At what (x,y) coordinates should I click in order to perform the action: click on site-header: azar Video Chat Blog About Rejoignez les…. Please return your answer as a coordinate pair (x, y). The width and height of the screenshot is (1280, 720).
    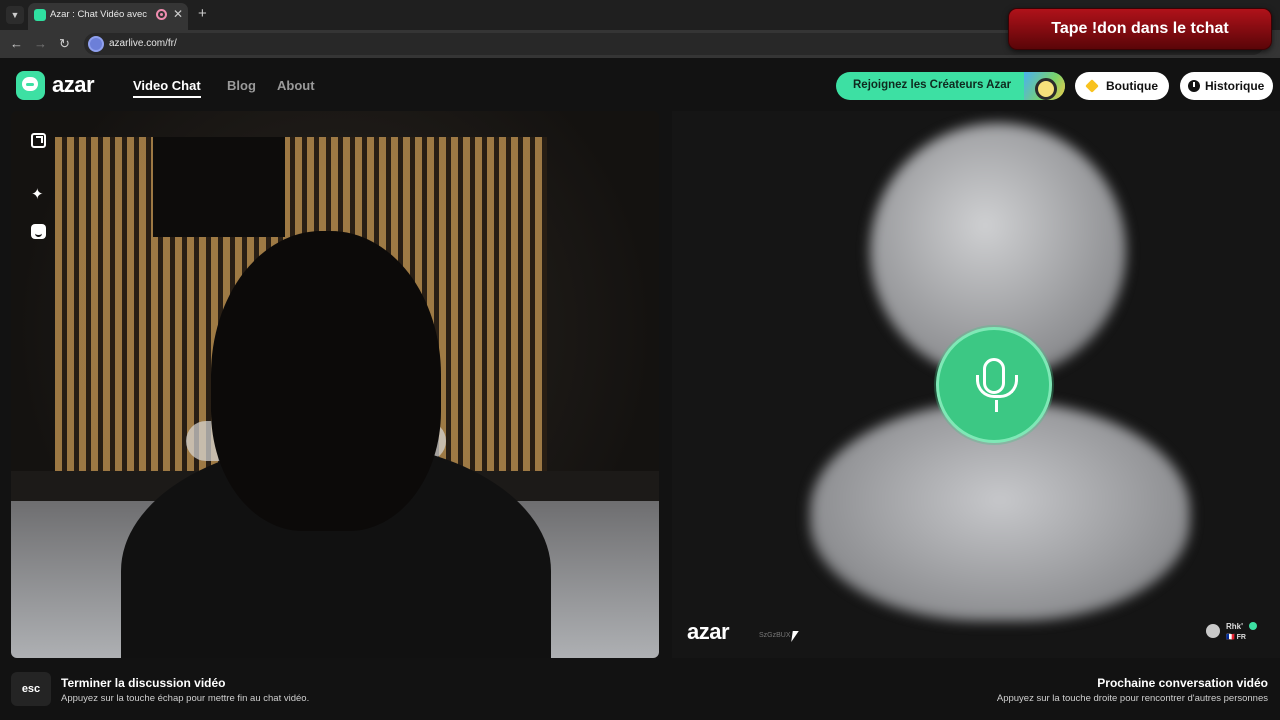
    Looking at the image, I should click on (640, 86).